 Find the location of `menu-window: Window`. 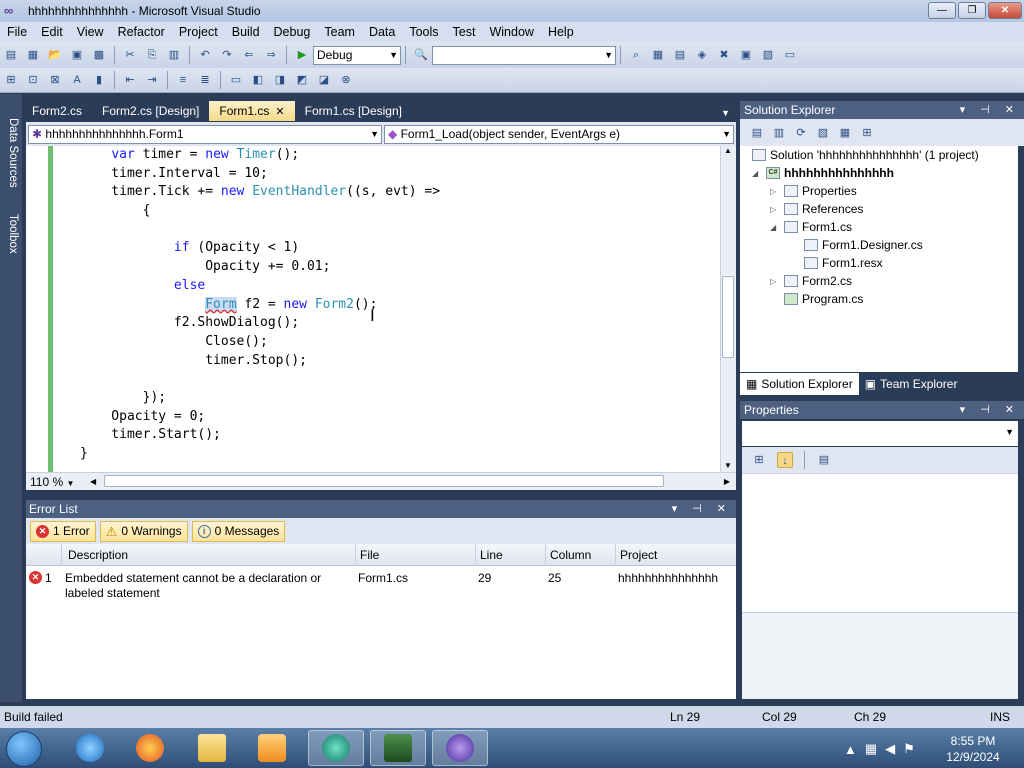

menu-window: Window is located at coordinates (511, 32).